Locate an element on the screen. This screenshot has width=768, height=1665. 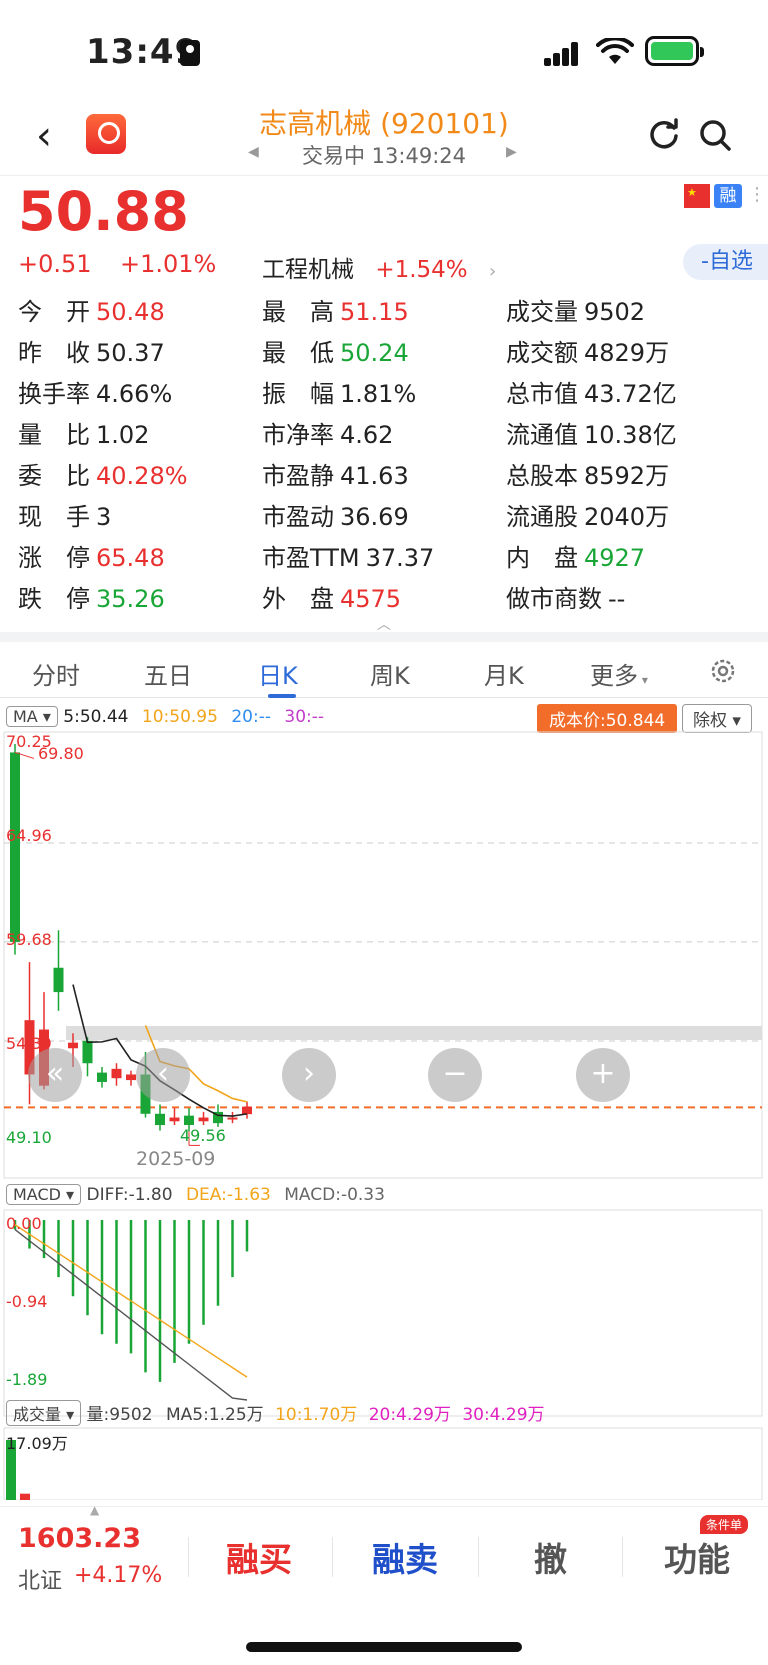
stat-label: 外 盘 is located at coordinates (298, 599).